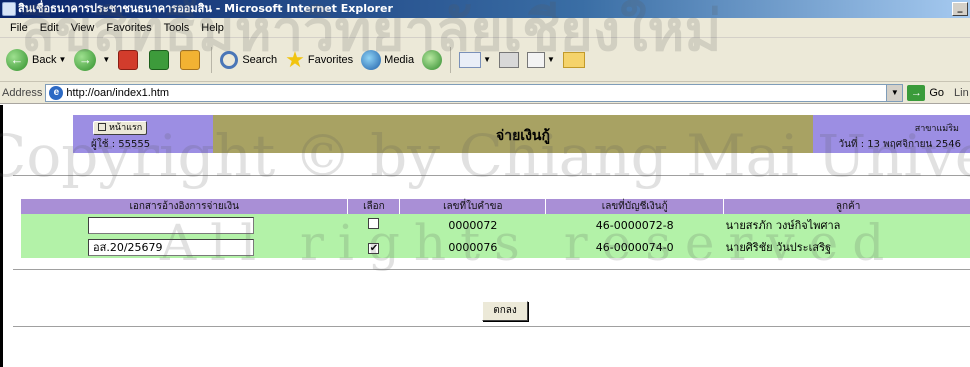  I want to click on refresh-button, so click(160, 60).